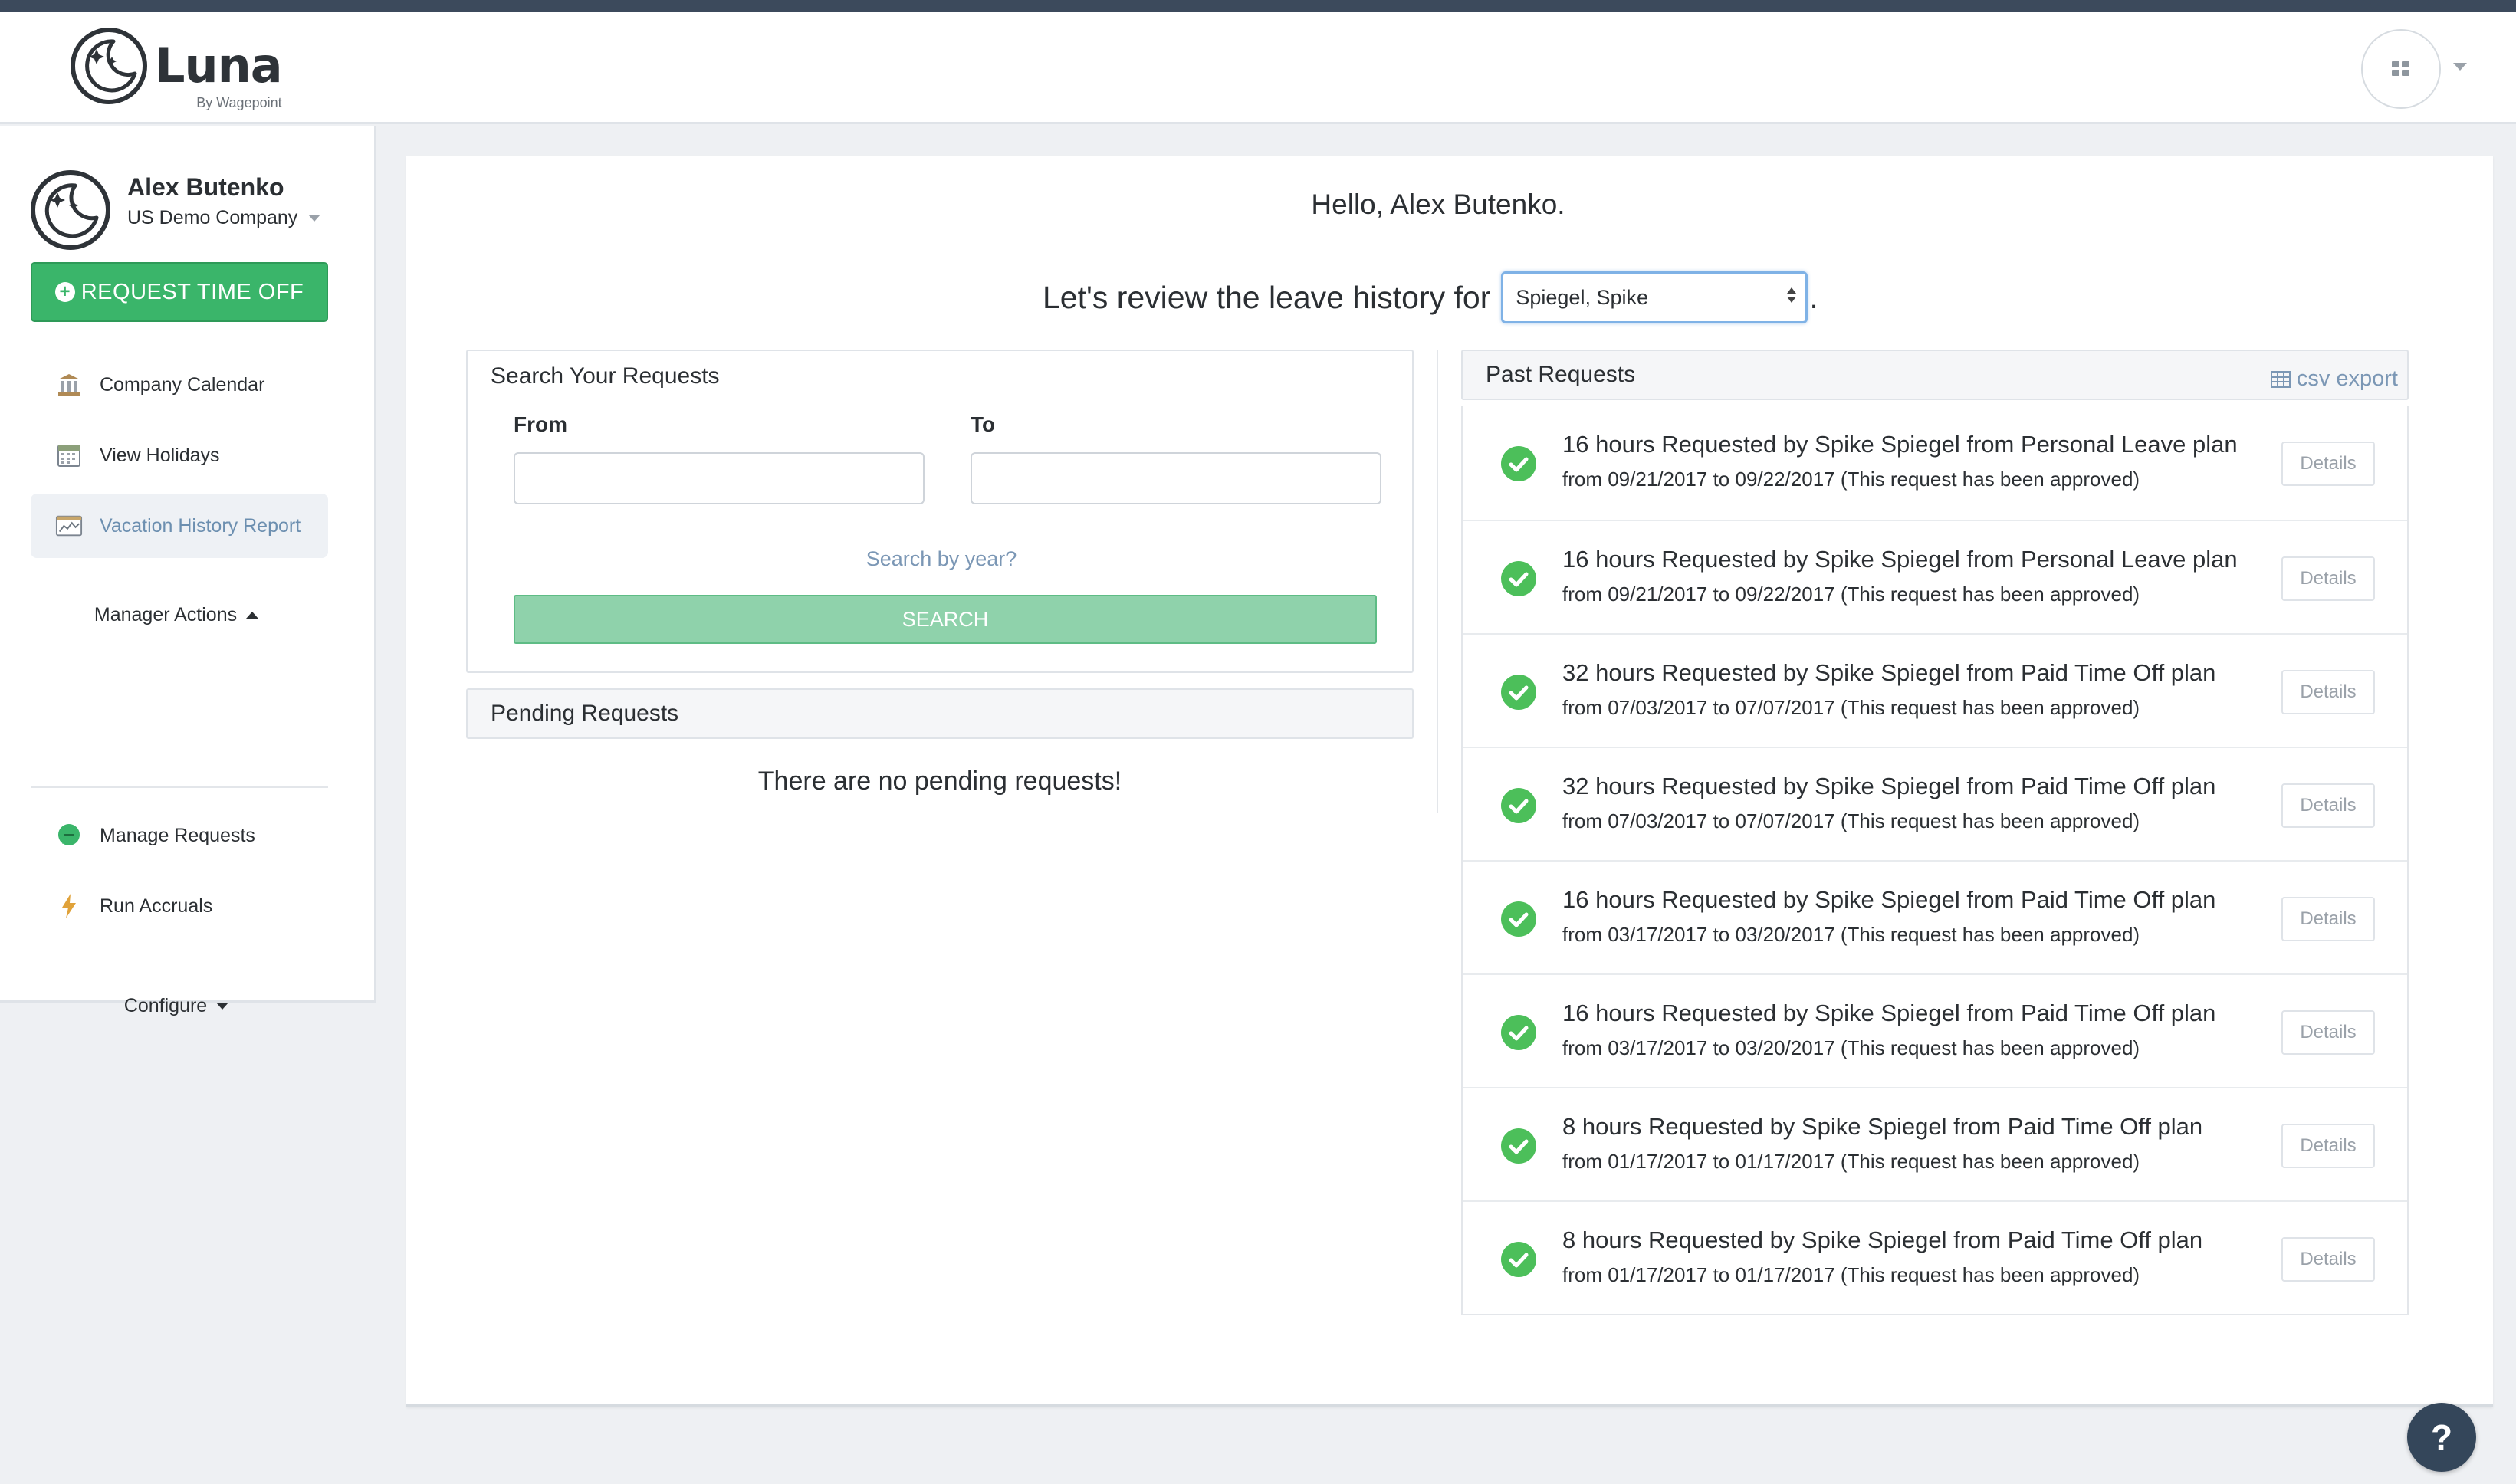 This screenshot has height=1484, width=2516. What do you see at coordinates (165, 1005) in the screenshot?
I see `configure-label: Configure` at bounding box center [165, 1005].